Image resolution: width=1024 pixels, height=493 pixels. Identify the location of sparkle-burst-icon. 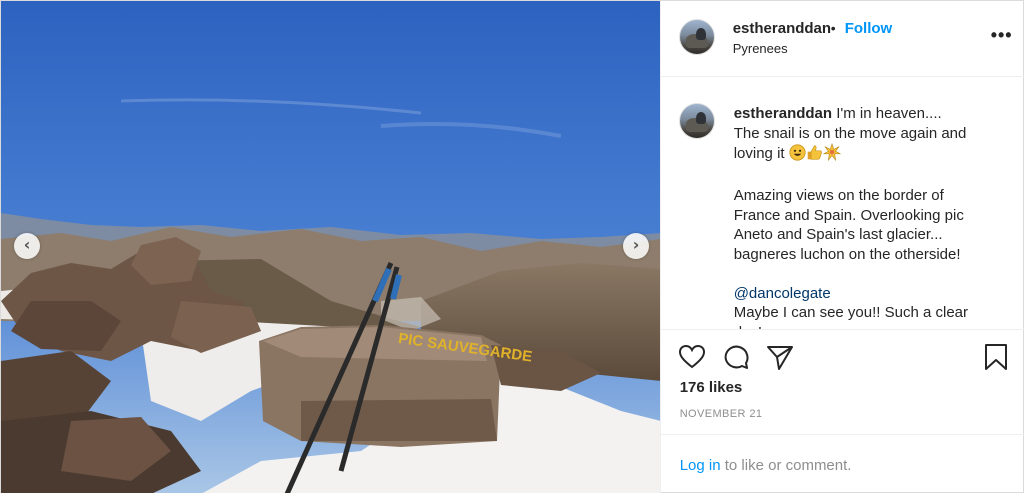
(831, 154).